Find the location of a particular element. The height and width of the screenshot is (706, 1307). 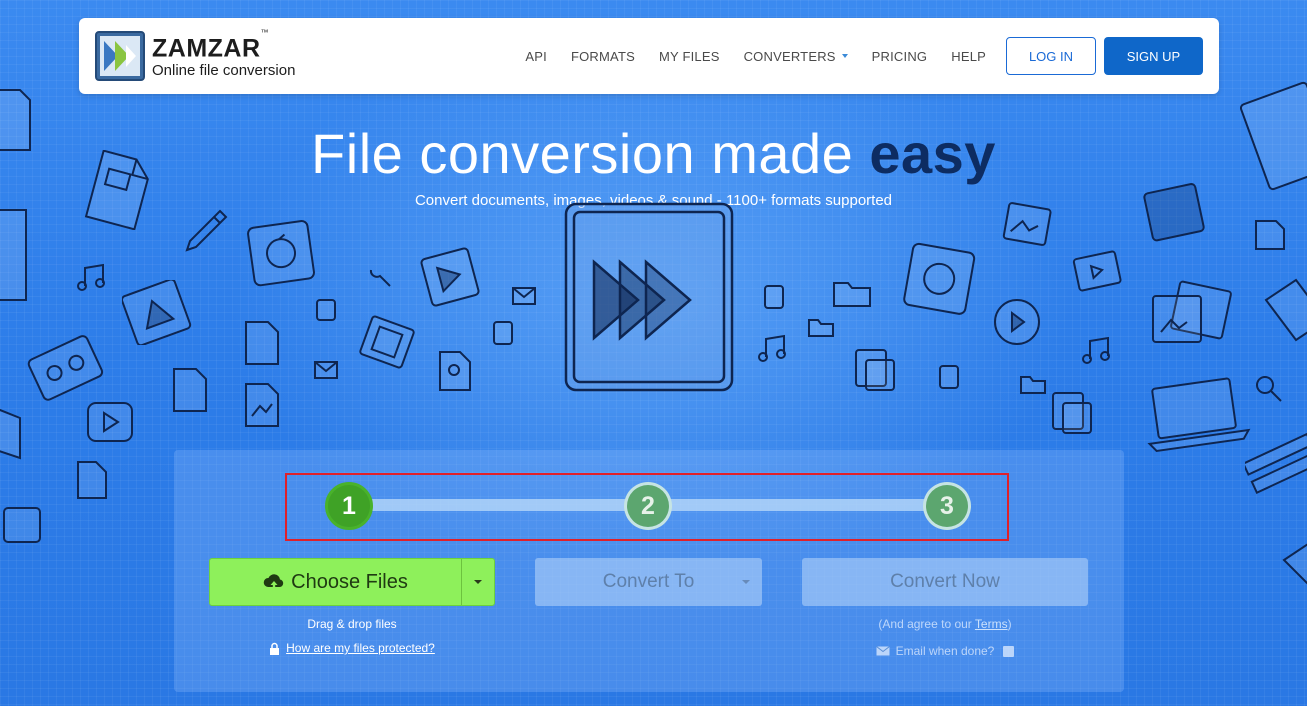

zamzar-logo-icon is located at coordinates (120, 56).